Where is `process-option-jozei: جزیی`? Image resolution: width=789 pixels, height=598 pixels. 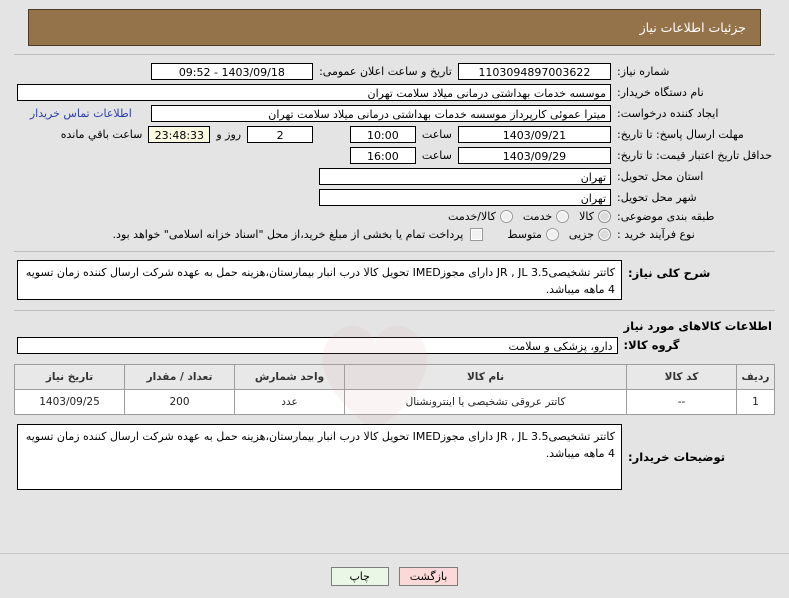
process-option-jozei: جزیی is located at coordinates (590, 235).